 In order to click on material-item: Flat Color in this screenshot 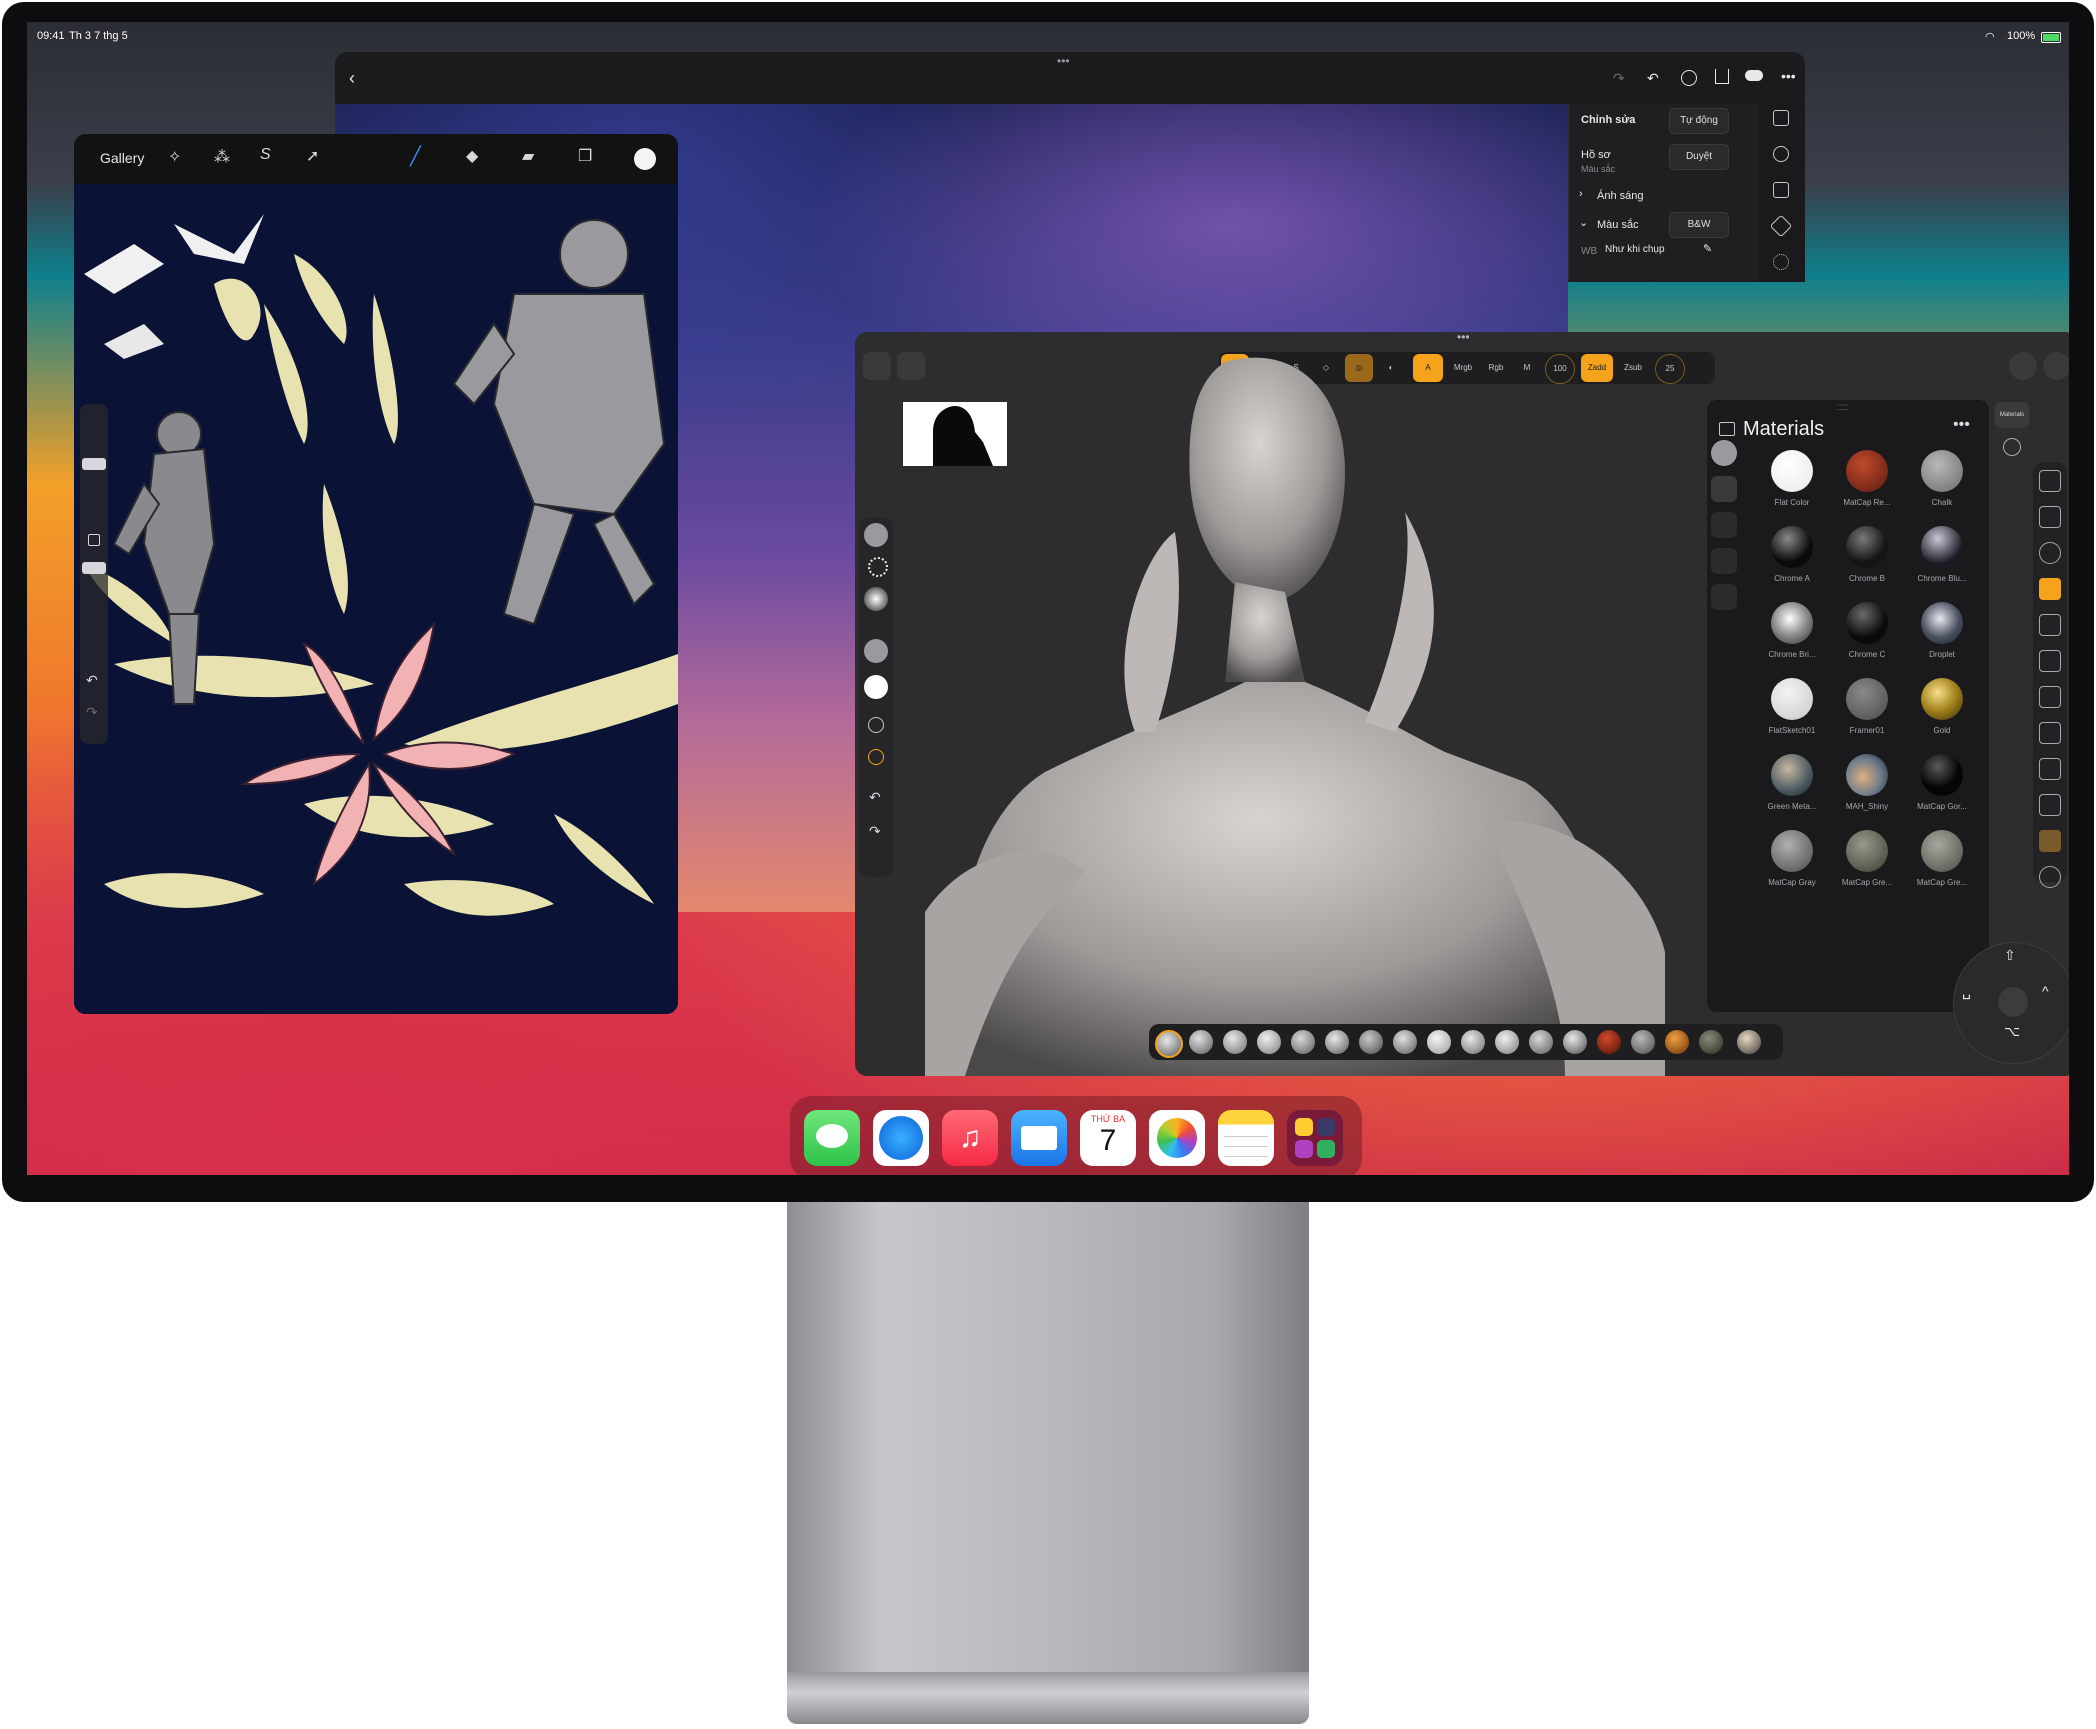, I will do `click(1792, 488)`.